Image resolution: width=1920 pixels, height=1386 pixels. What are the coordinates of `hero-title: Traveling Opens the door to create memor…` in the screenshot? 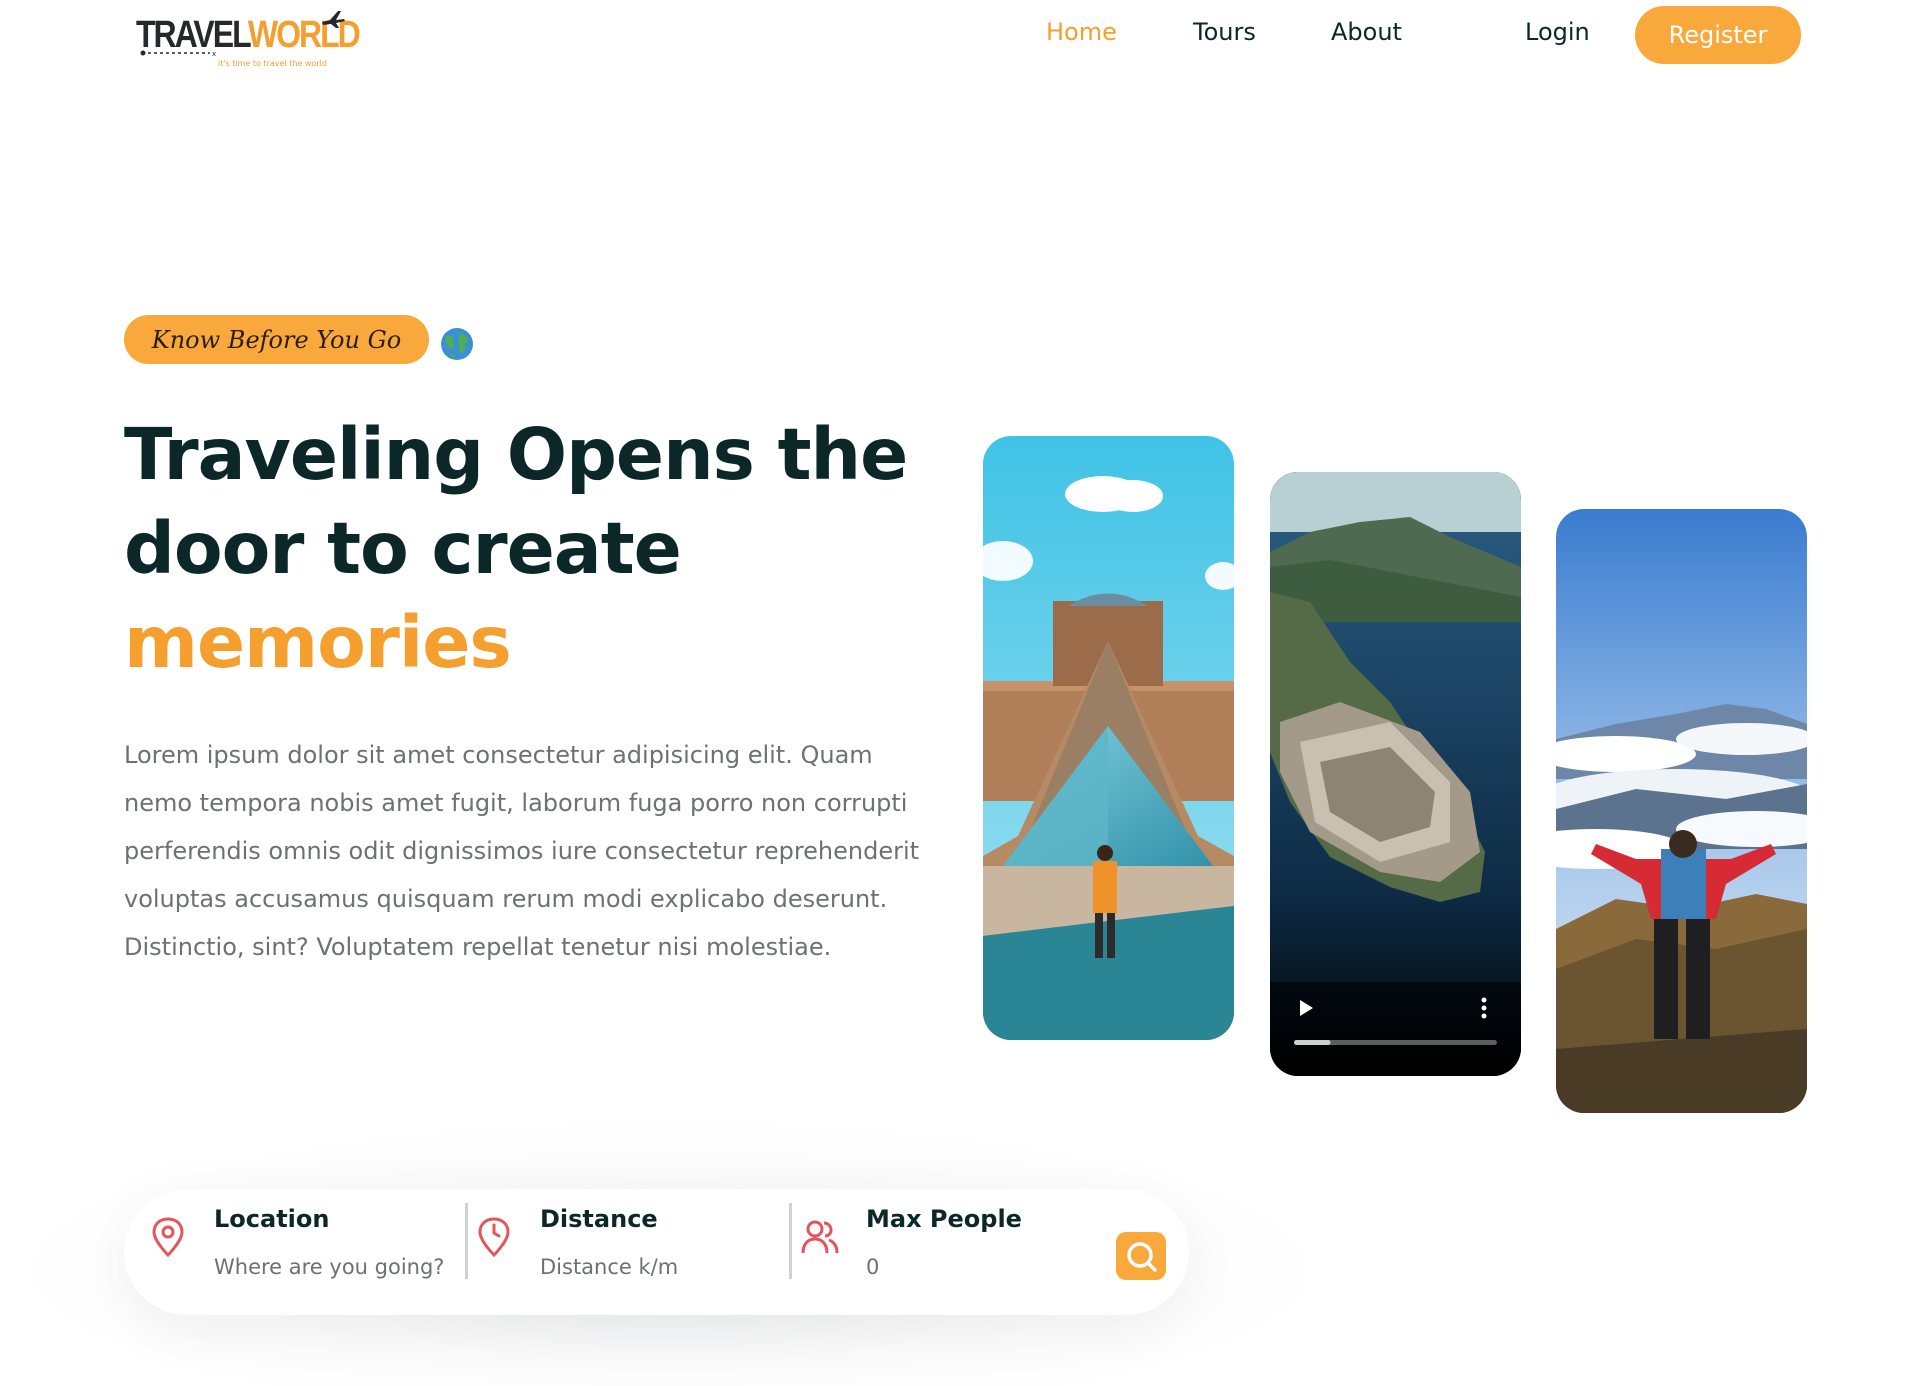 It's located at (534, 549).